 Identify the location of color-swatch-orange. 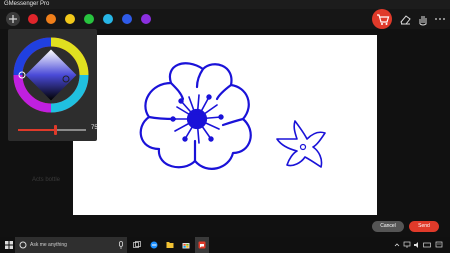
(51, 19).